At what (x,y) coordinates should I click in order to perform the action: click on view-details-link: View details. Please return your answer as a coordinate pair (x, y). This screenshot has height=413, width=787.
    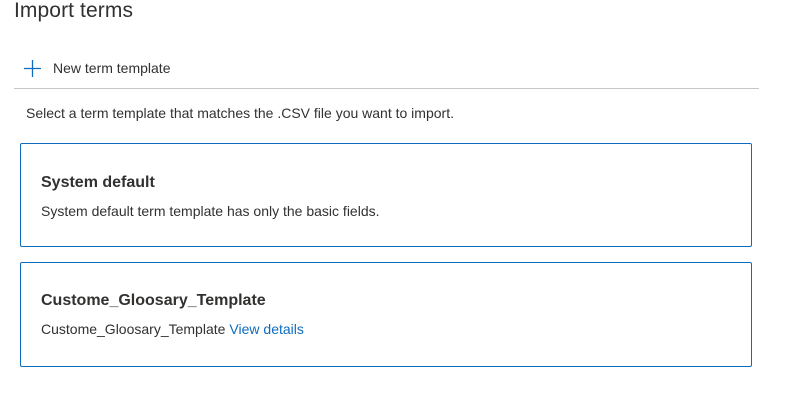
    Looking at the image, I should click on (266, 329).